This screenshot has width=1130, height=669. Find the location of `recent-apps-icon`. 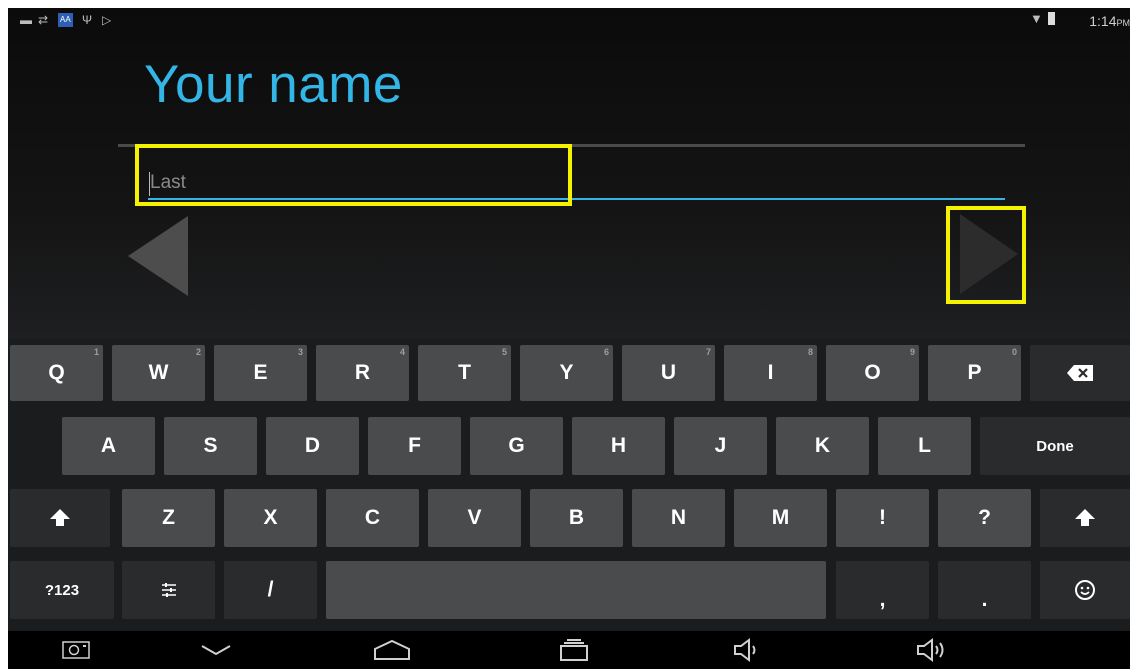

recent-apps-icon is located at coordinates (574, 650).